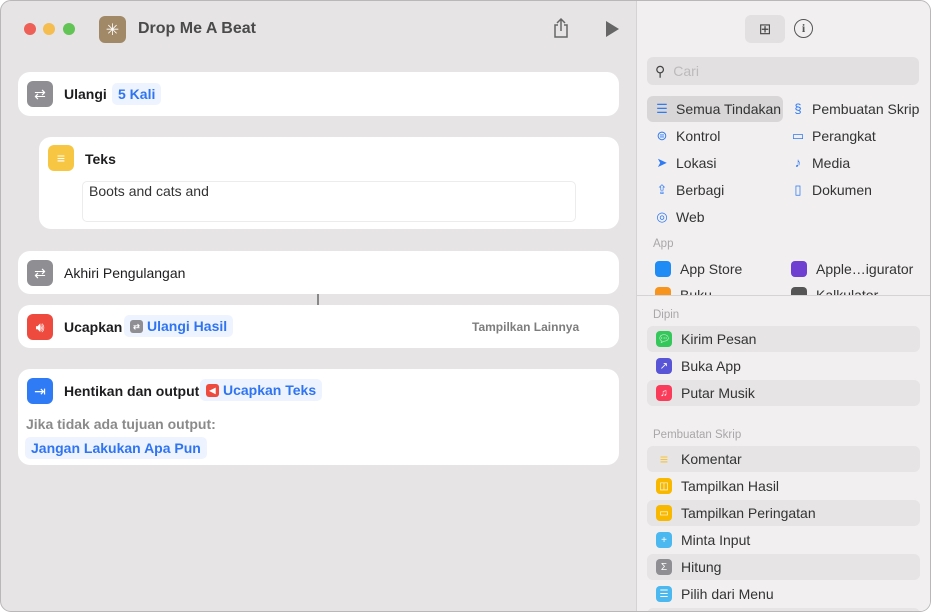 The width and height of the screenshot is (931, 612). Describe the element at coordinates (783, 366) in the screenshot. I see `pinned-action: ↗ Buka App` at that location.